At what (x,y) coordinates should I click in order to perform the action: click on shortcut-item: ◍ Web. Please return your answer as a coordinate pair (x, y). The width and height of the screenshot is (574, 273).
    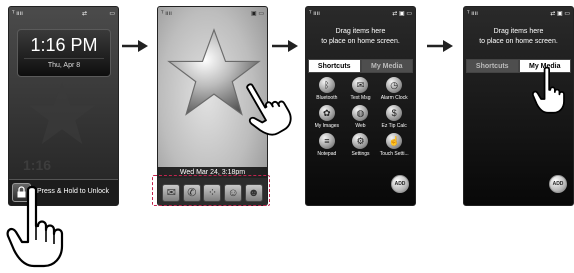
    Looking at the image, I should click on (361, 117).